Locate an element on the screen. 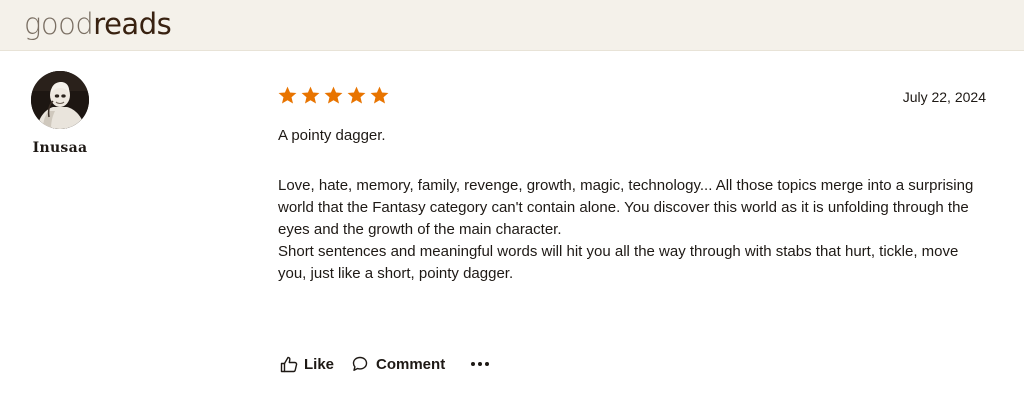 The image size is (1024, 415). user-avatar-photo-icon is located at coordinates (60, 100).